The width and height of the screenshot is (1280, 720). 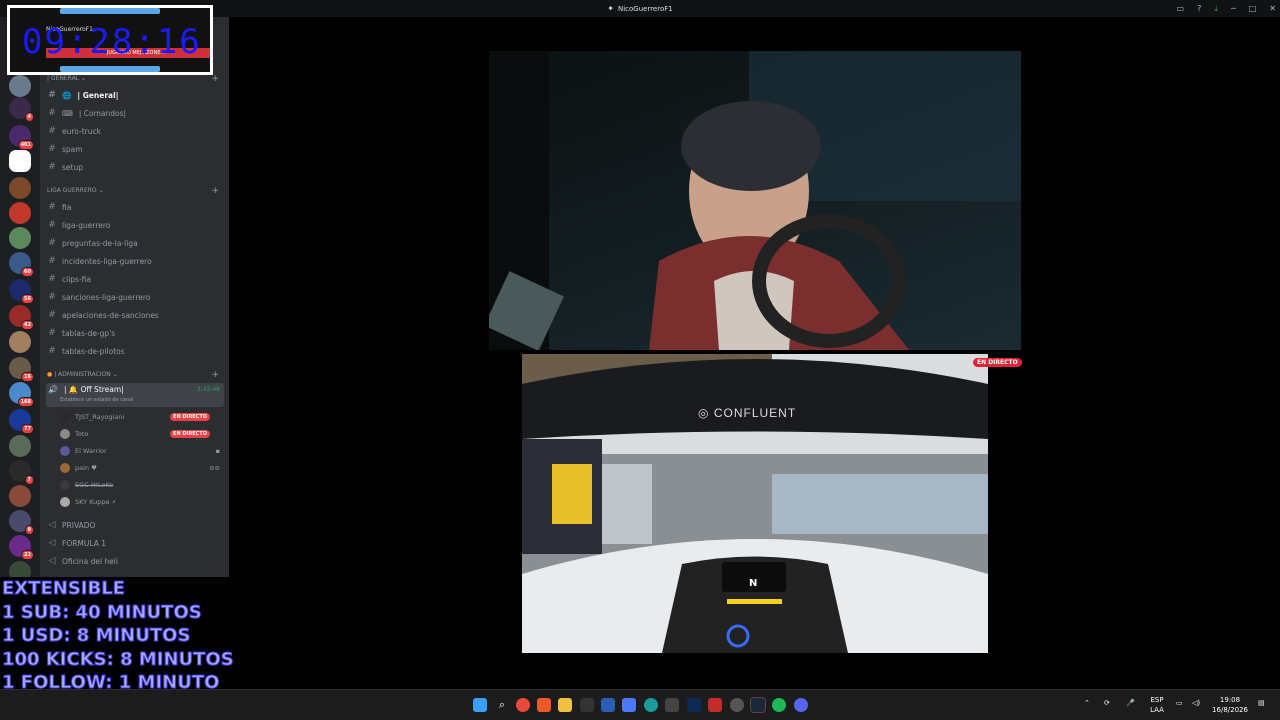 I want to click on server-icon: 22, so click(x=21, y=547).